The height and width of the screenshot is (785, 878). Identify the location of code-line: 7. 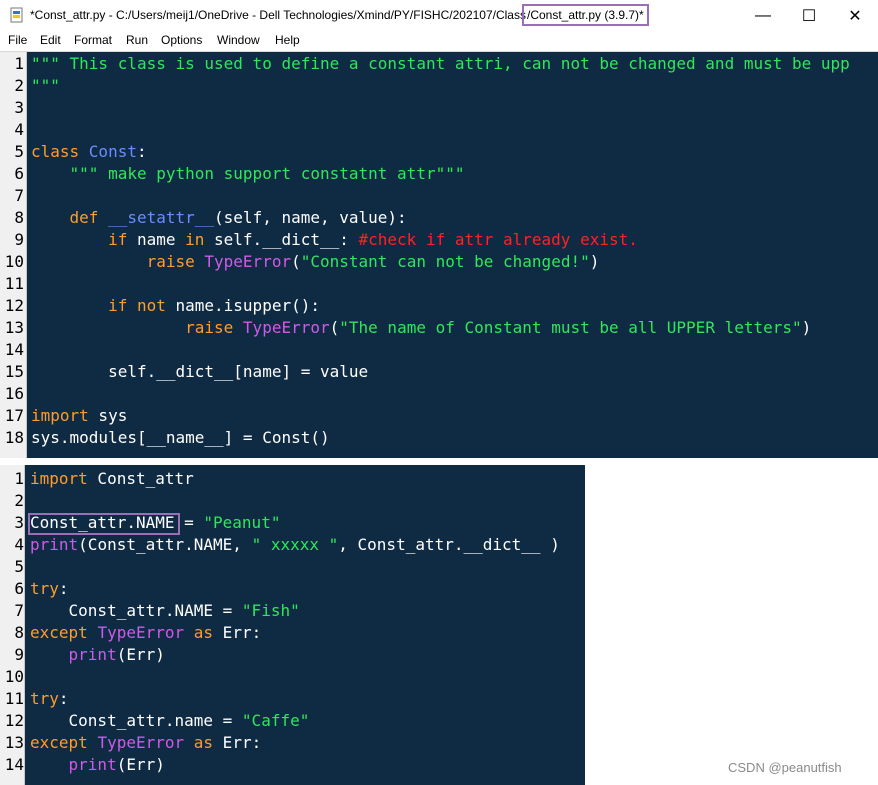
(439, 196).